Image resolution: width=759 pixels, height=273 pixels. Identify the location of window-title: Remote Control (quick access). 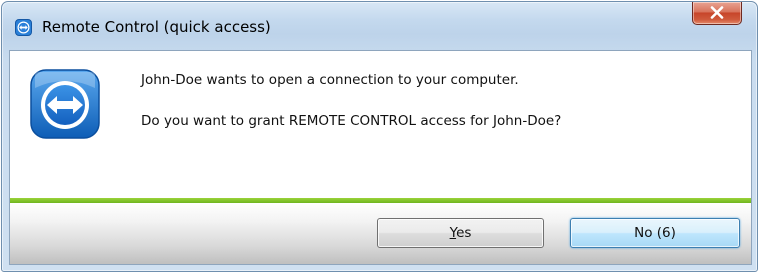
(156, 27).